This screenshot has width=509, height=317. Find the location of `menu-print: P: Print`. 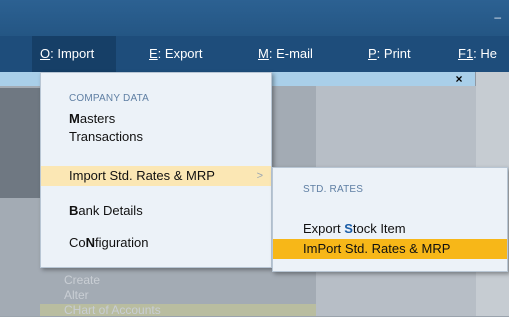

menu-print: P: Print is located at coordinates (389, 54).